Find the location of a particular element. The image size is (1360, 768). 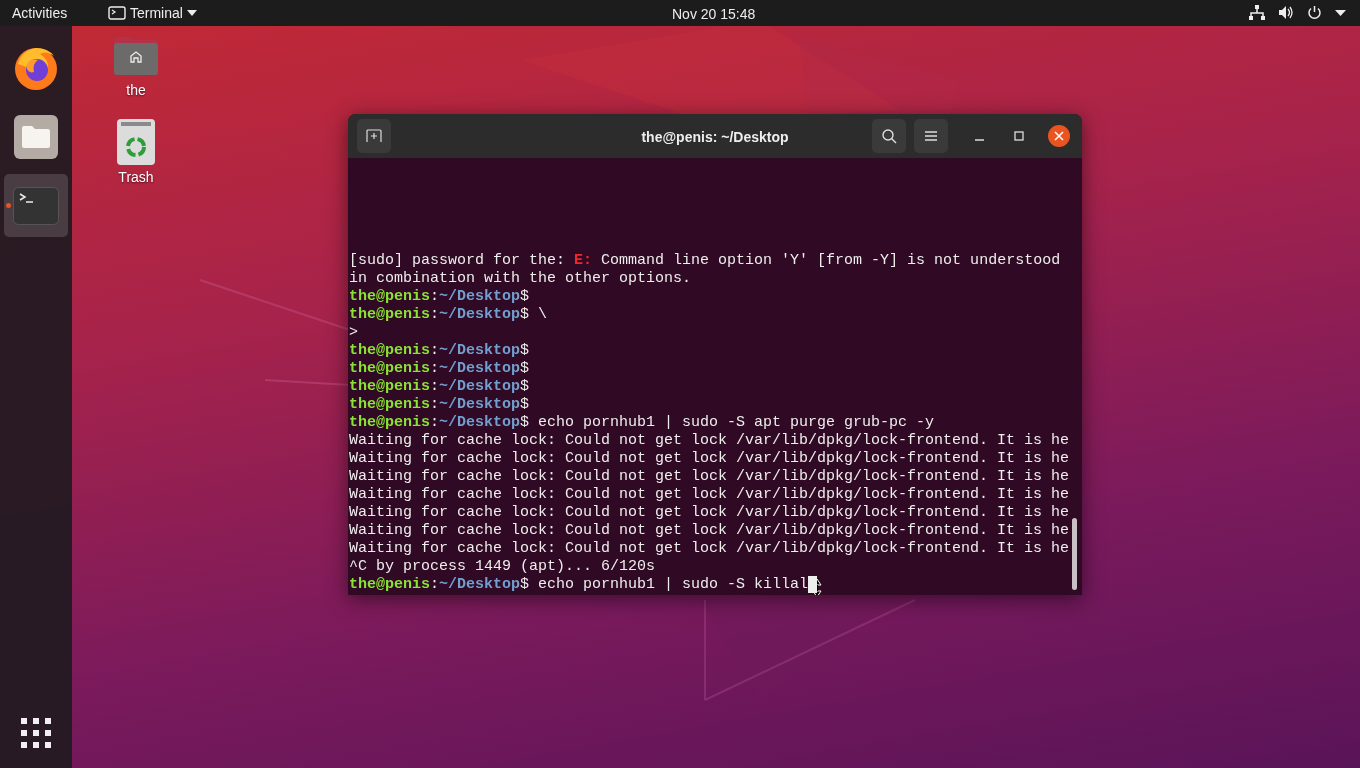

search-icon is located at coordinates (889, 136).